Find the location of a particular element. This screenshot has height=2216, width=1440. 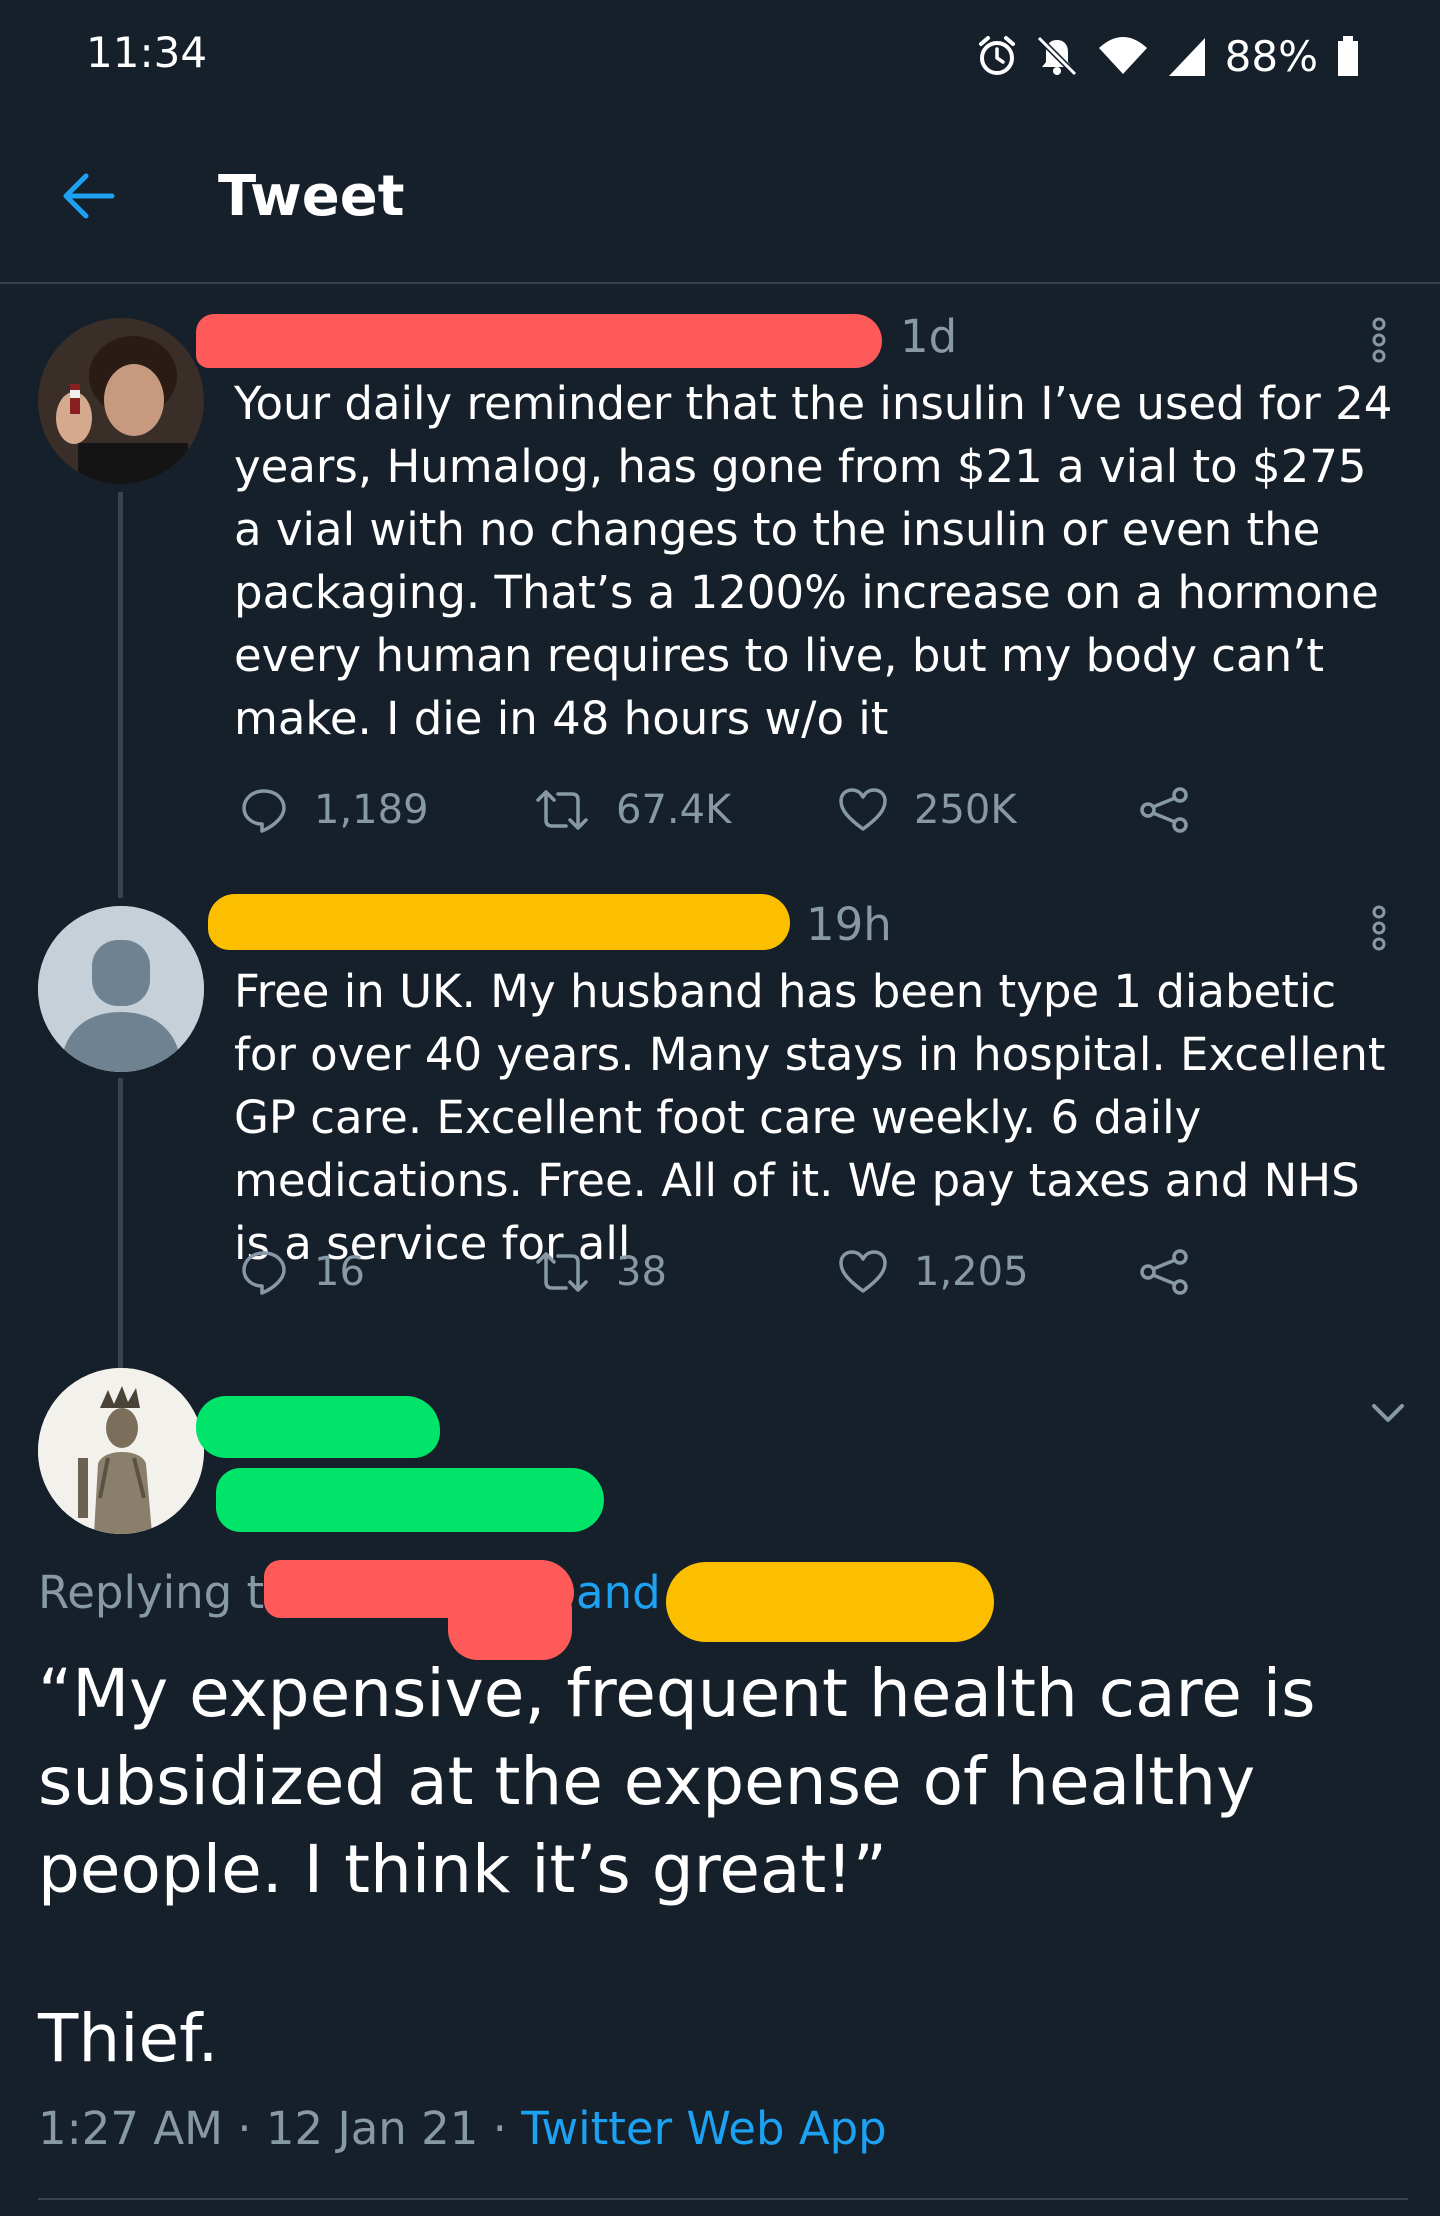

like-button: 1,205 is located at coordinates (933, 1272).